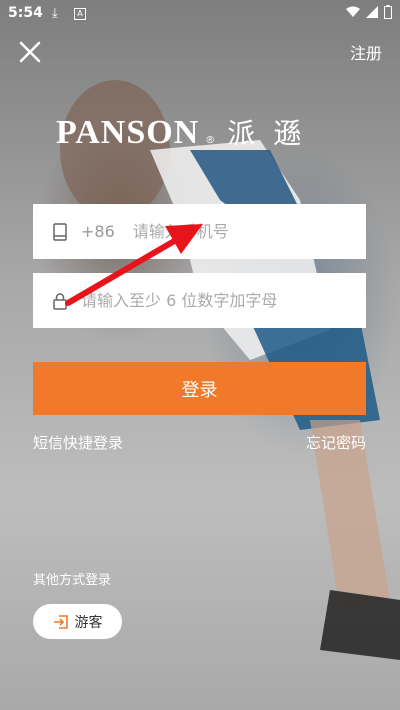 The image size is (400, 710). I want to click on password-input, so click(223, 300).